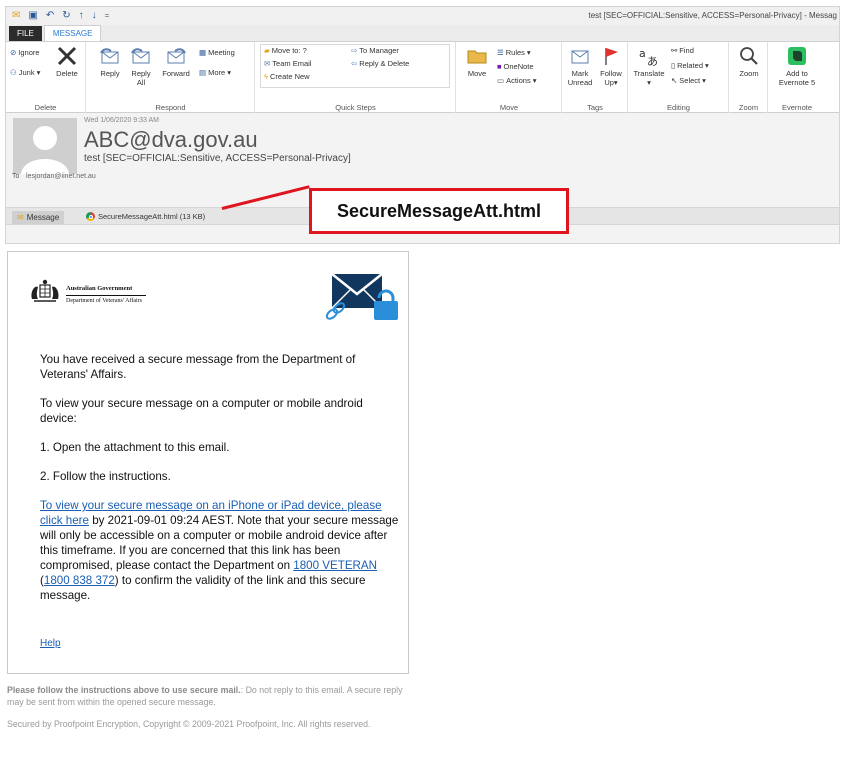 The height and width of the screenshot is (760, 851). What do you see at coordinates (580, 57) in the screenshot?
I see `envelope-unread-icon` at bounding box center [580, 57].